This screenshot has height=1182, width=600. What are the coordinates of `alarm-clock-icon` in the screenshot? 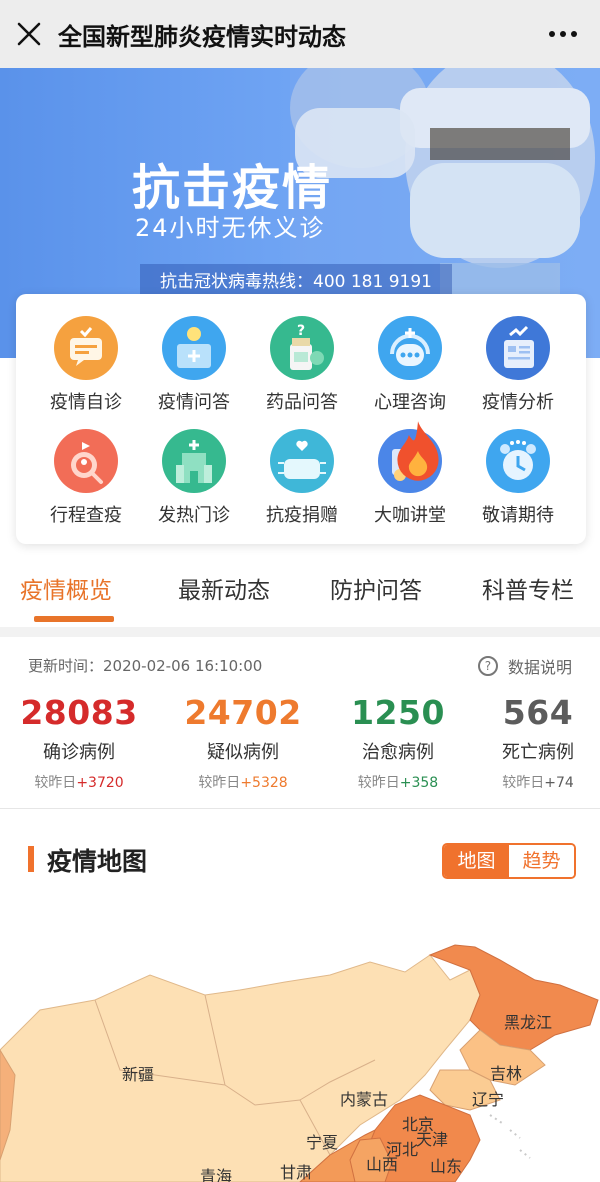 It's located at (518, 461).